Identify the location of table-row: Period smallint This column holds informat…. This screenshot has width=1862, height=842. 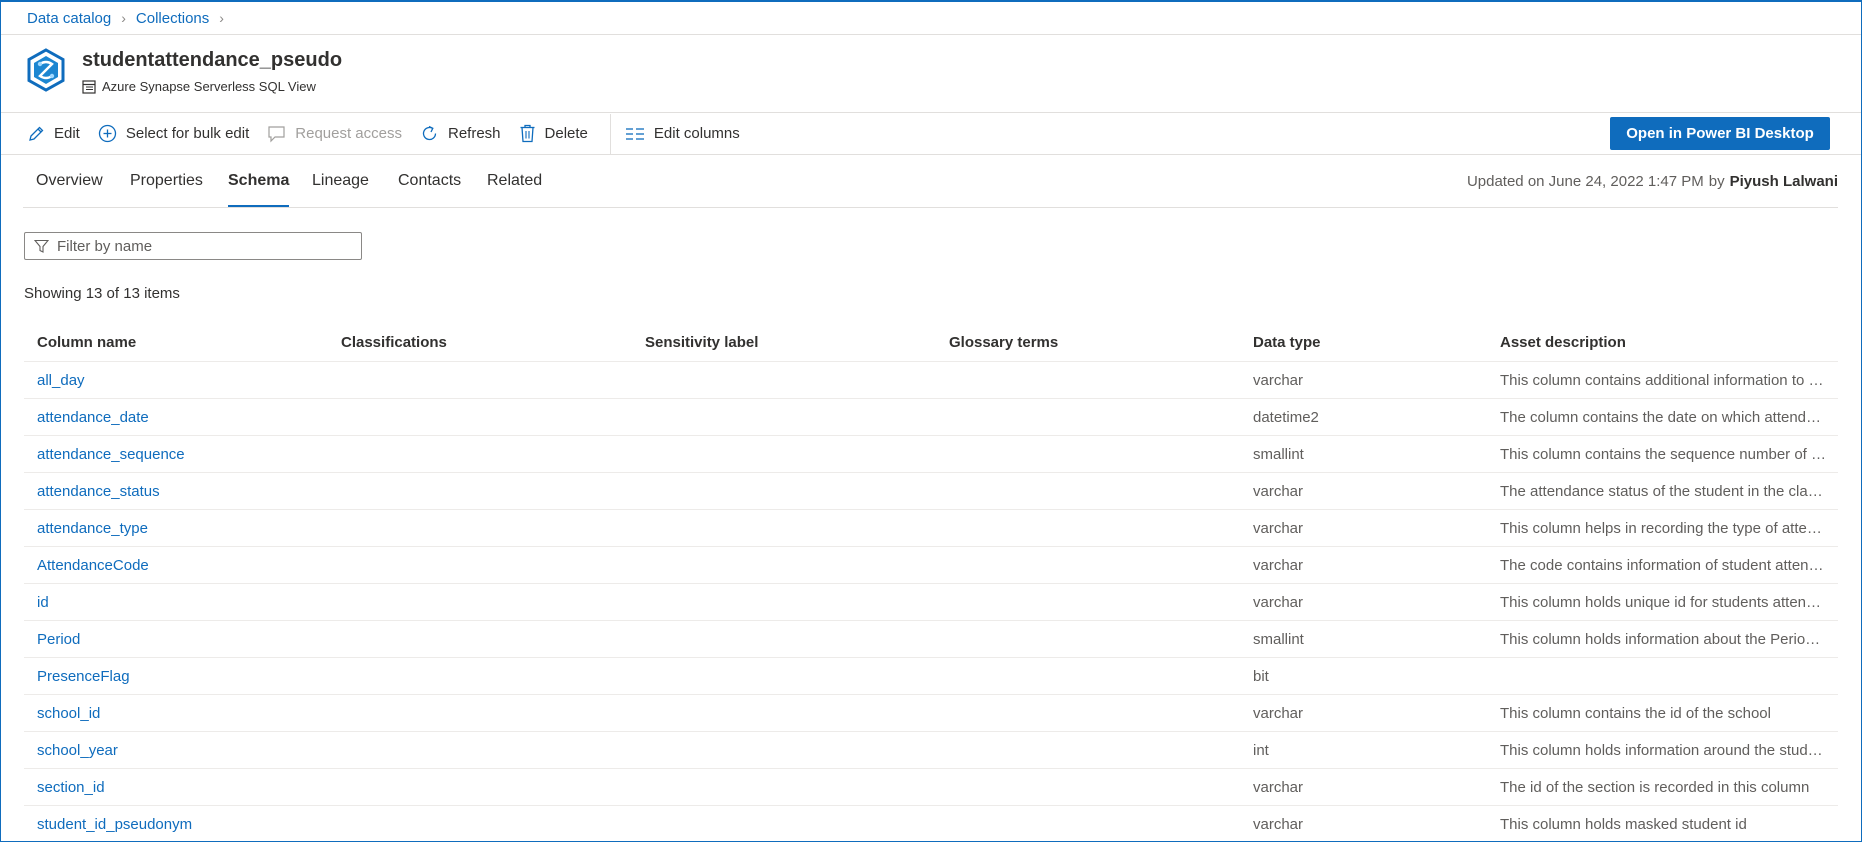
(931, 639).